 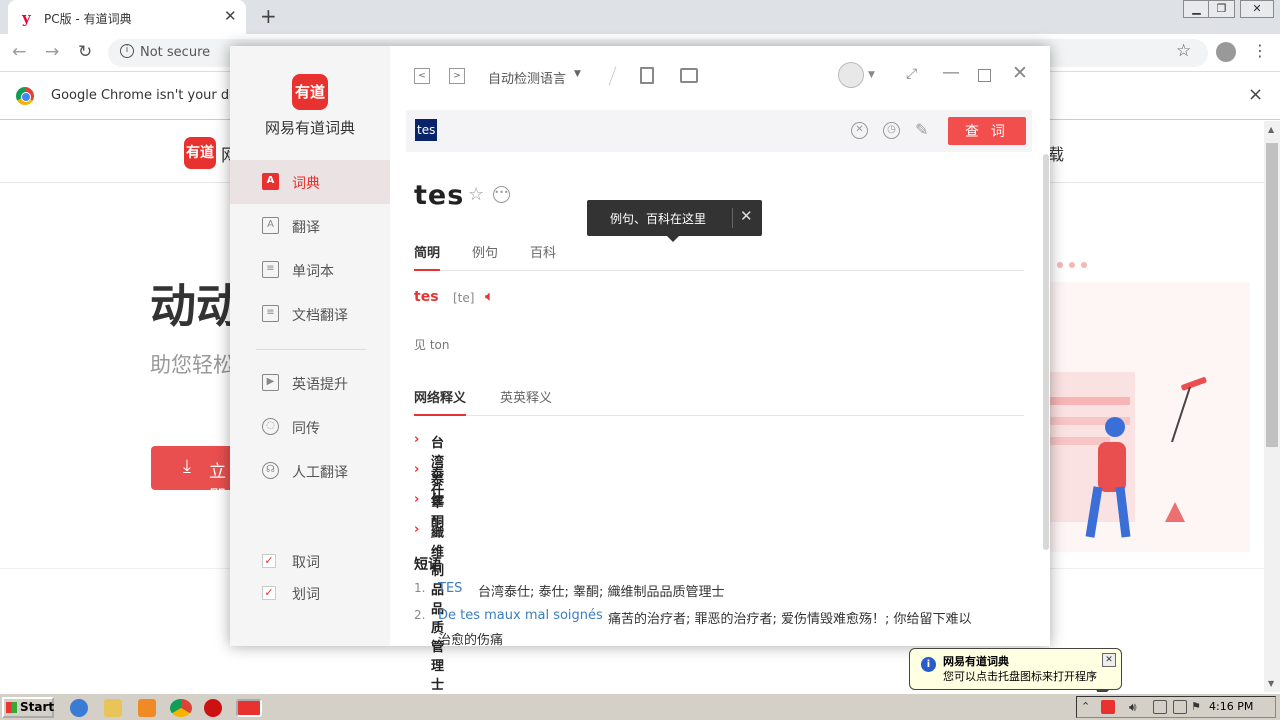 What do you see at coordinates (612, 76) in the screenshot?
I see `toolbar-divider` at bounding box center [612, 76].